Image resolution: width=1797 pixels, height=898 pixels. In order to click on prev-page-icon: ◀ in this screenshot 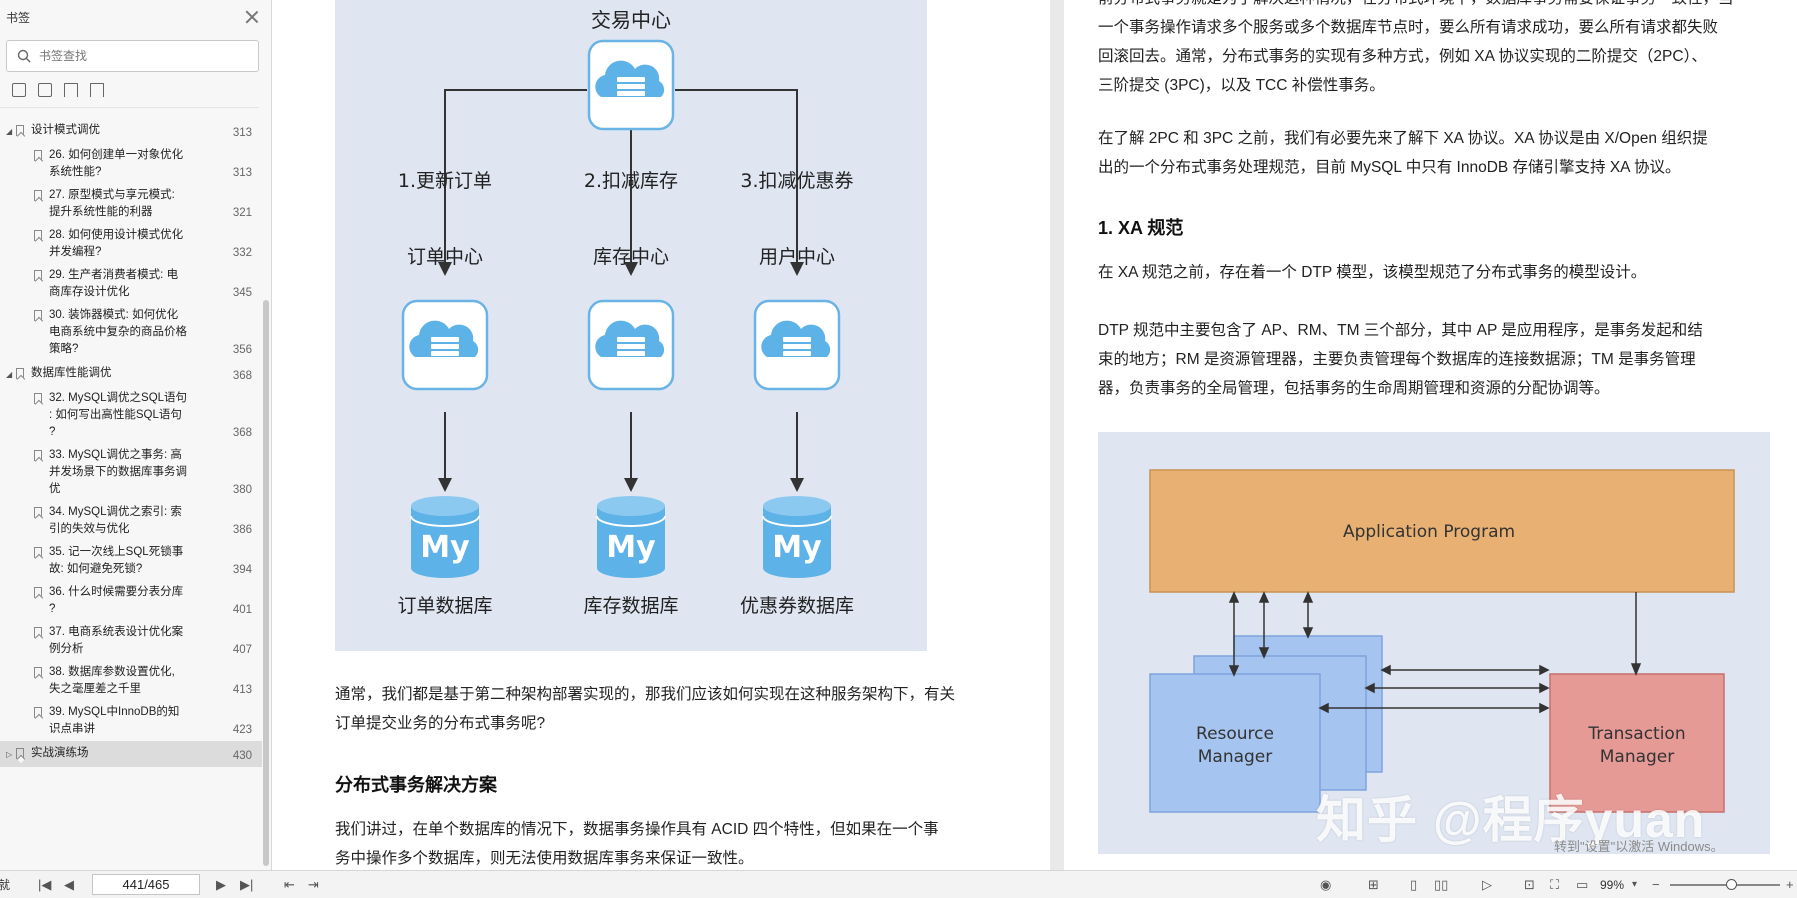, I will do `click(69, 884)`.